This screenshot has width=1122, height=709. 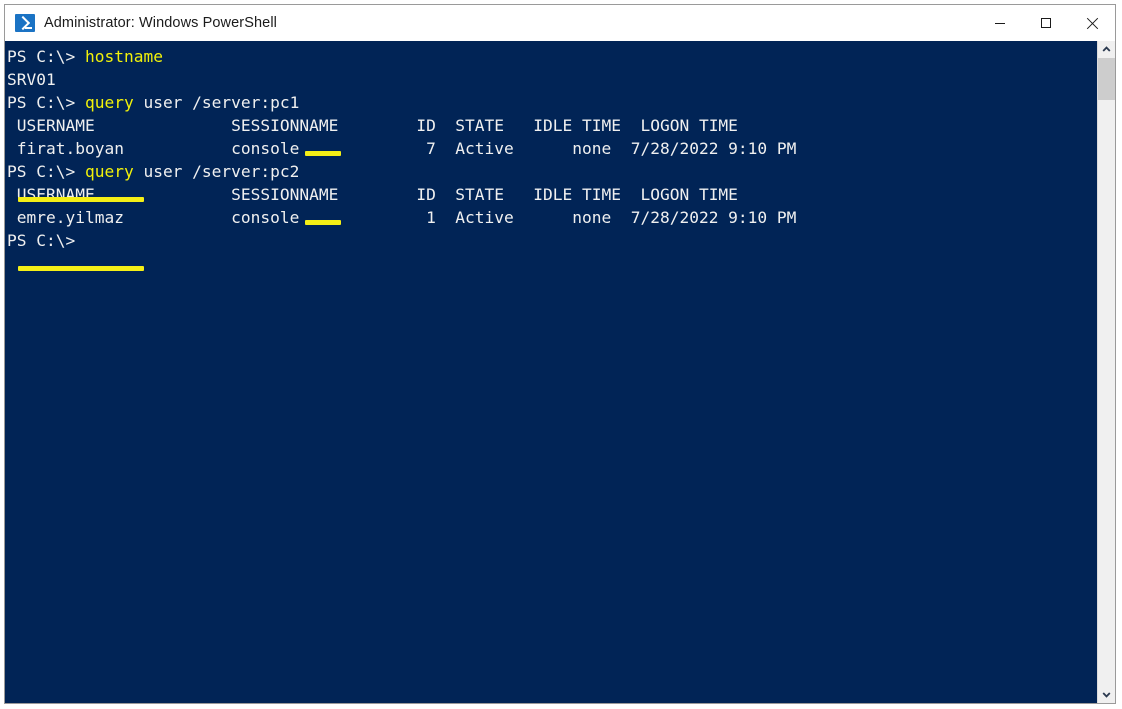 I want to click on minimize-icon, so click(x=1000, y=23).